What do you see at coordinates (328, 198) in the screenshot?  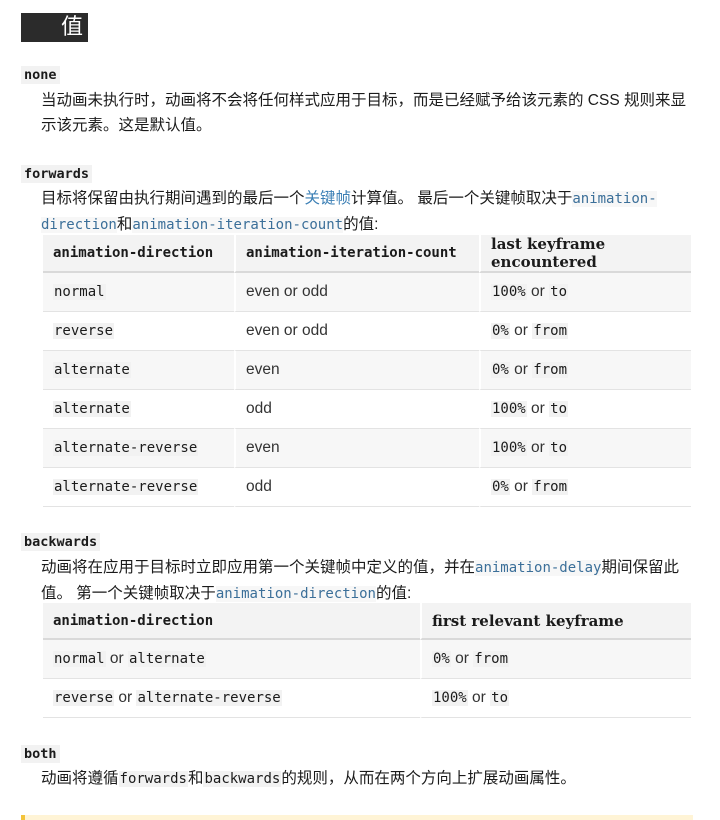 I see `keyframe-link: 关键帧` at bounding box center [328, 198].